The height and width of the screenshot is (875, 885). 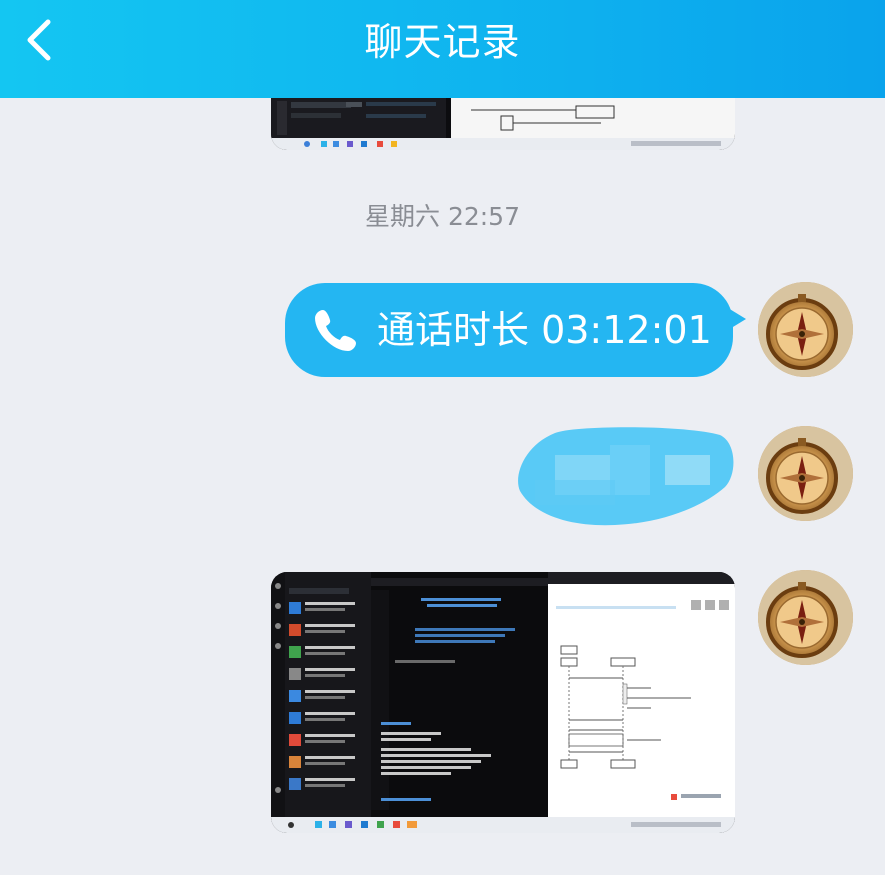 I want to click on call-duration-label: 通话时长 03:12:01, so click(x=544, y=330).